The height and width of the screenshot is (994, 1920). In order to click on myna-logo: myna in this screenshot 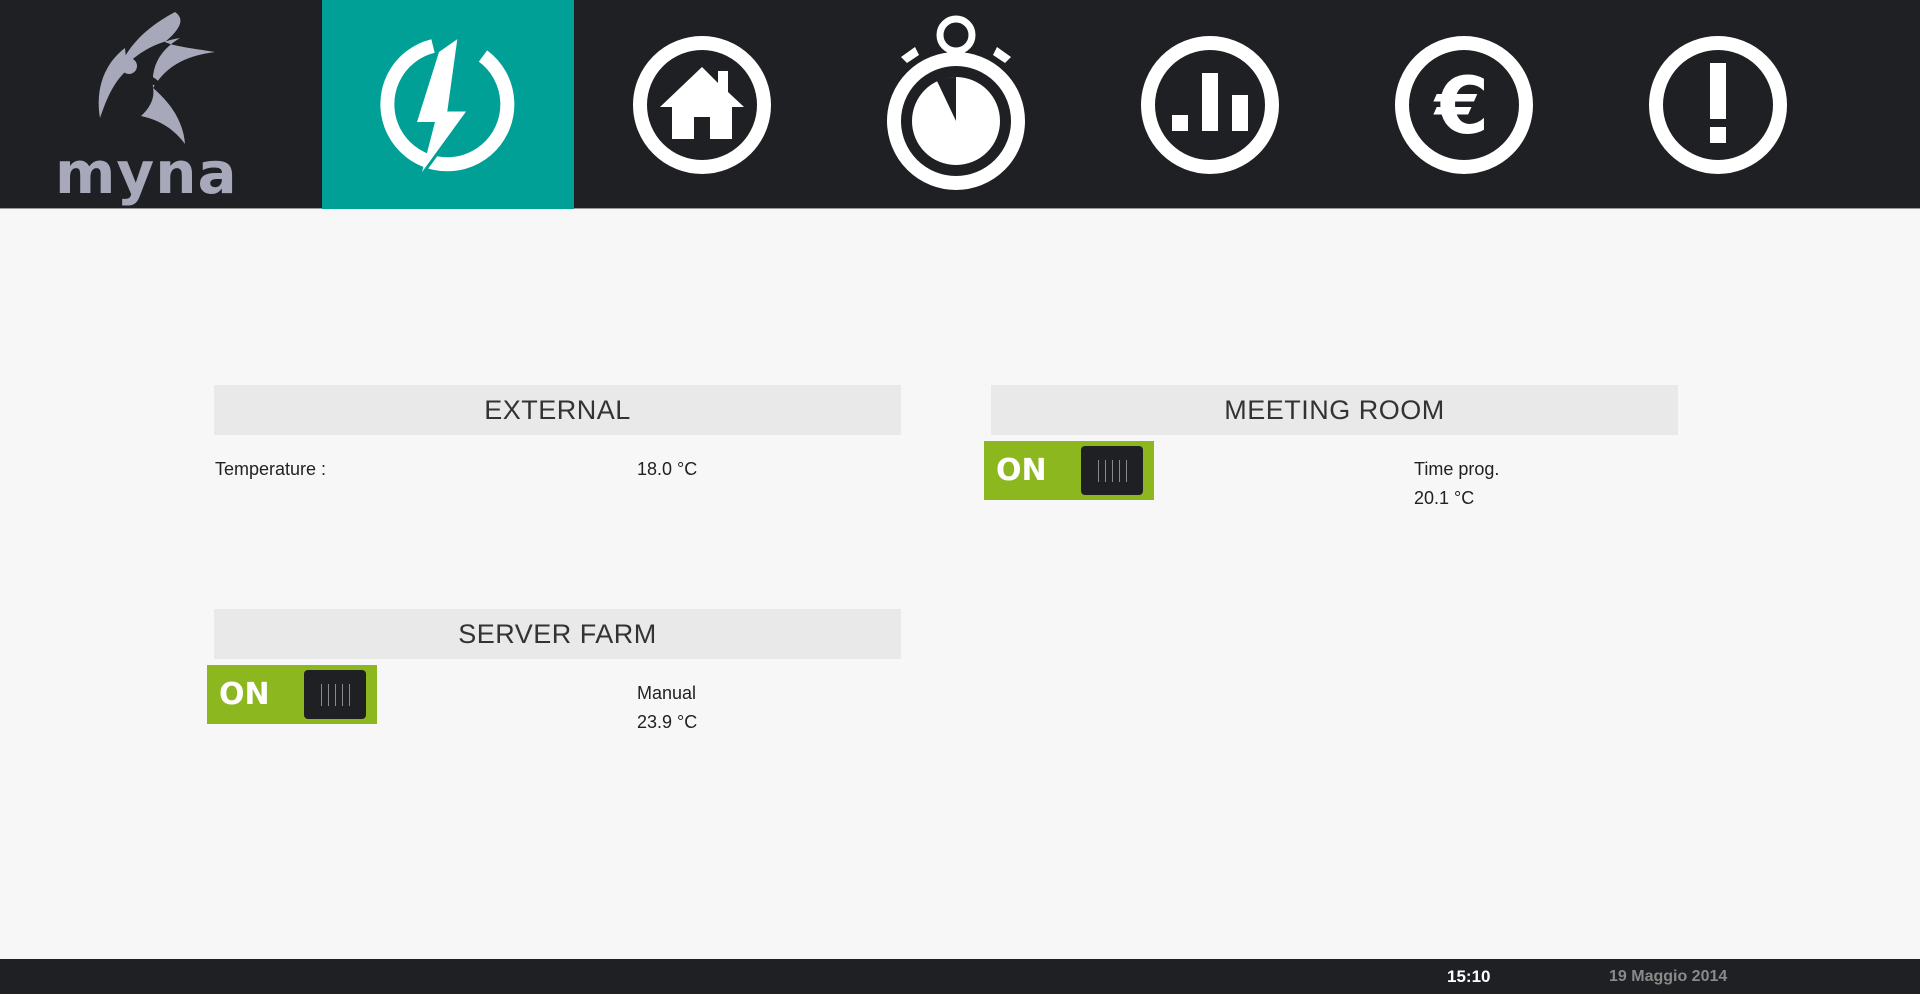, I will do `click(161, 104)`.